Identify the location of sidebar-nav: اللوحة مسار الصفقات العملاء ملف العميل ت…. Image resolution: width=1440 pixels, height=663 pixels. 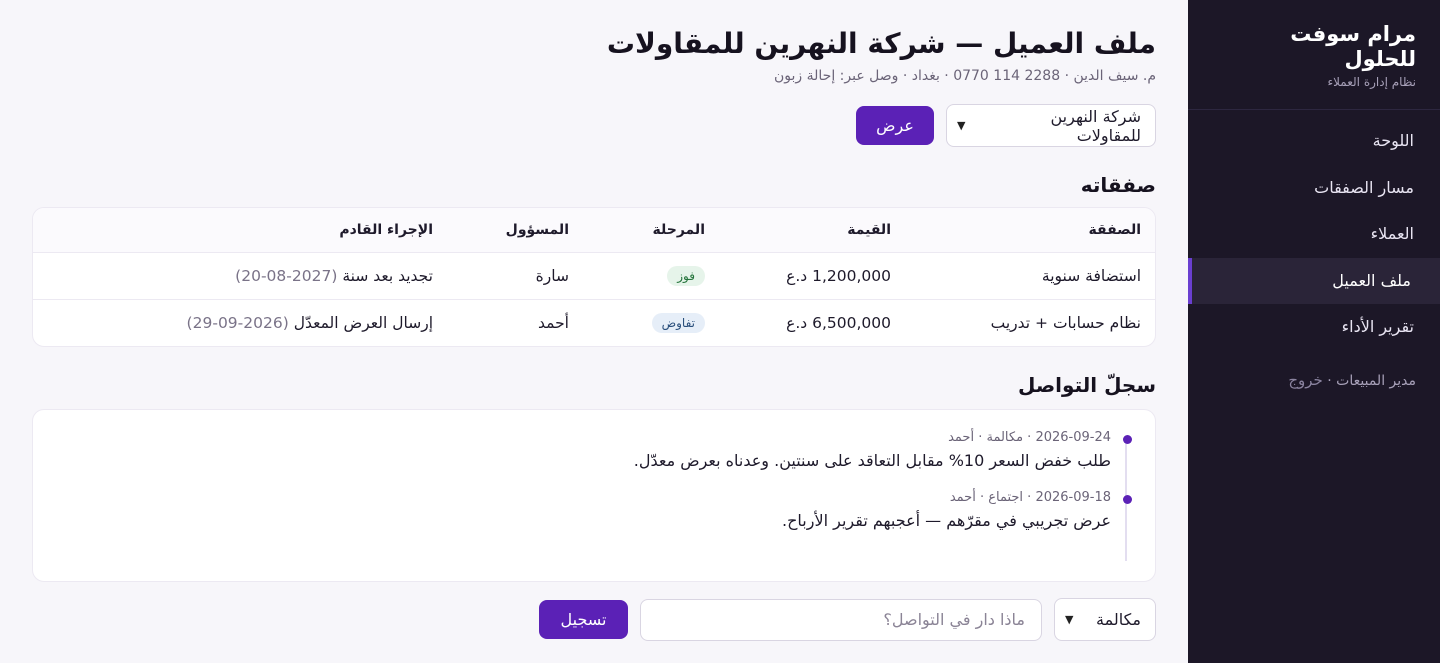
(1314, 230).